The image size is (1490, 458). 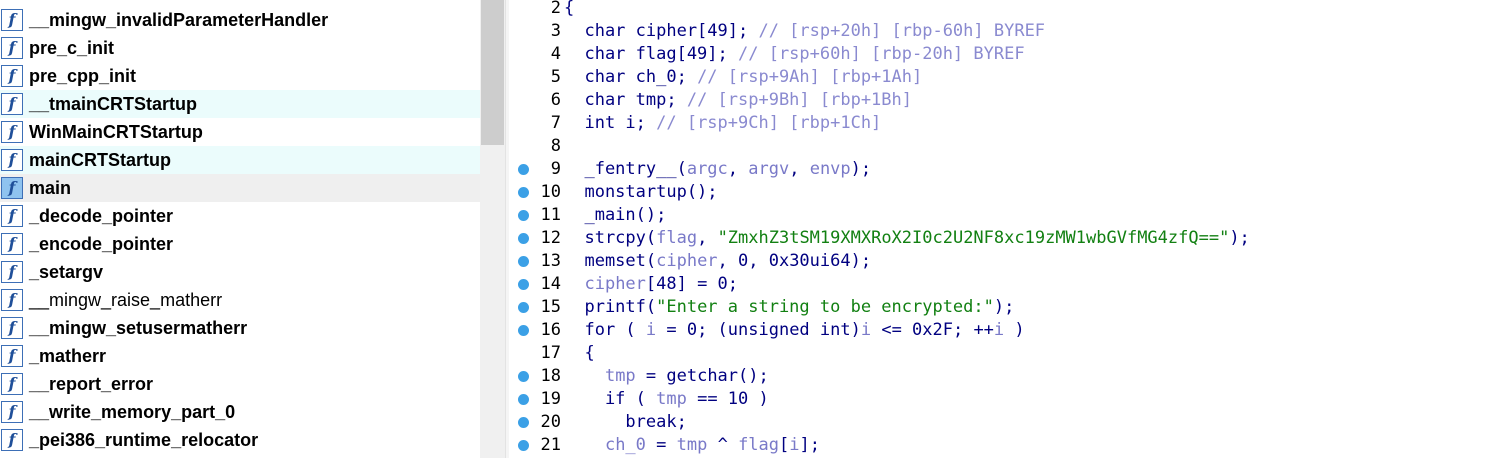 What do you see at coordinates (625, 445) in the screenshot?
I see `code-variable: ch_0` at bounding box center [625, 445].